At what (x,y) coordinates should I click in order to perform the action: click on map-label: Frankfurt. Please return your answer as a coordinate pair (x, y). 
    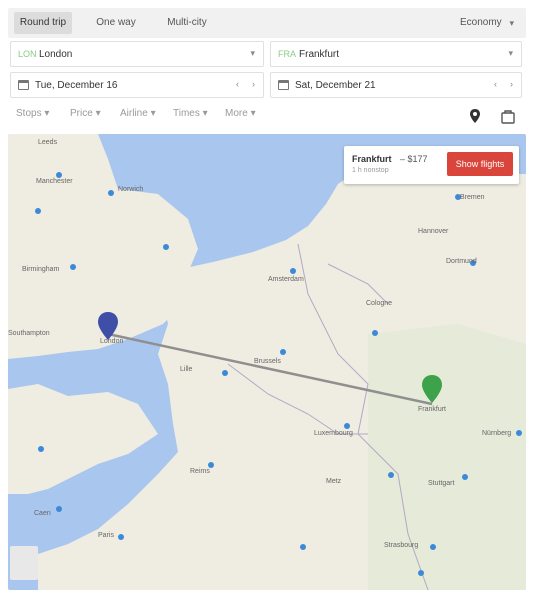
    Looking at the image, I should click on (432, 409).